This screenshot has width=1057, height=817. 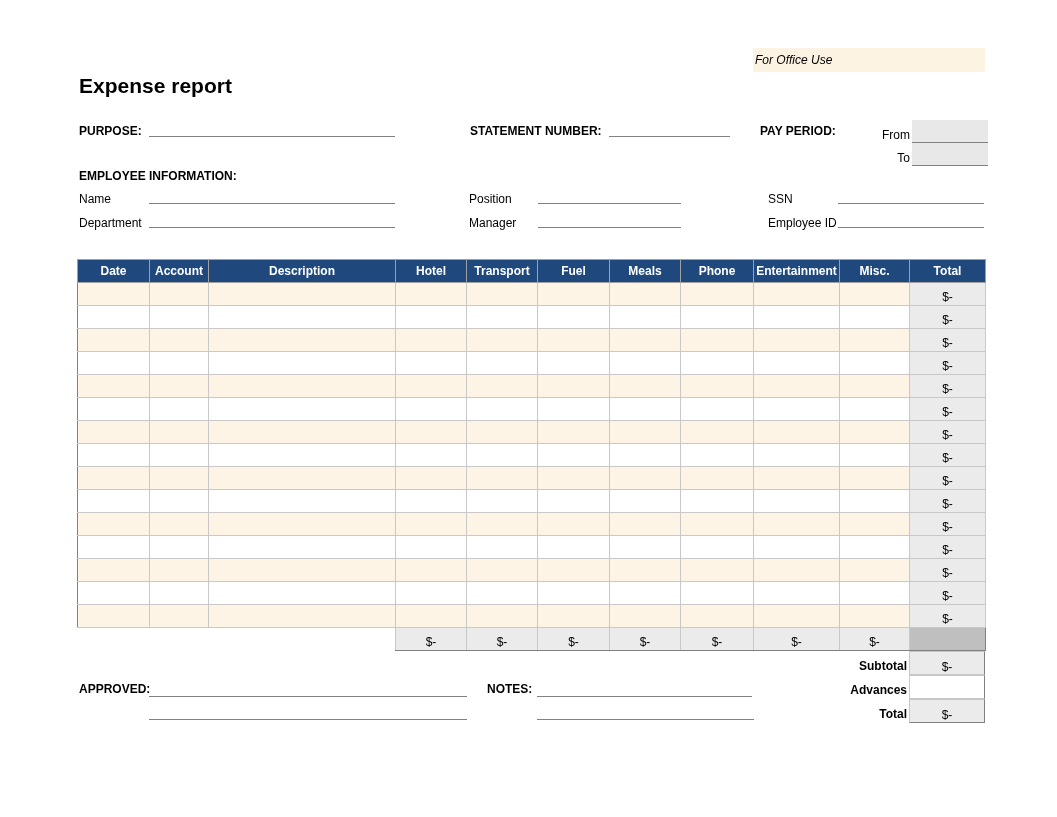 I want to click on column-header: Phone, so click(x=717, y=271).